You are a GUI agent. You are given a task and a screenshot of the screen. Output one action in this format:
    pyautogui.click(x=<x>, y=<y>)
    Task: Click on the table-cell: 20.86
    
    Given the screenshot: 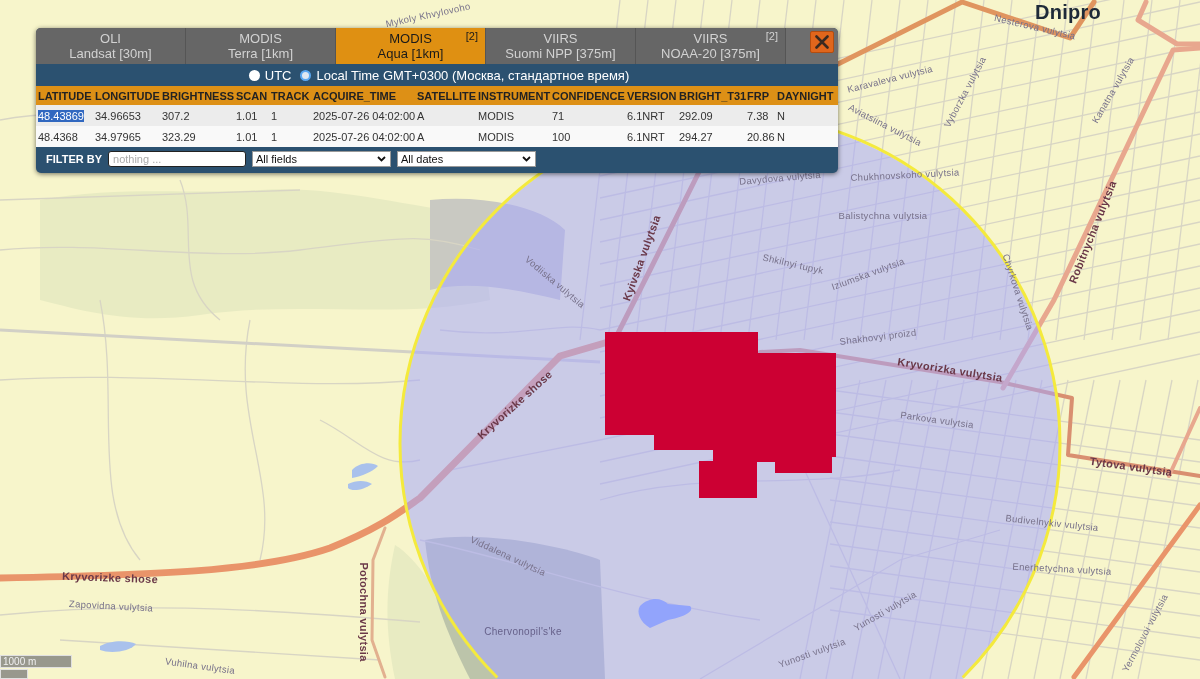 What is the action you would take?
    pyautogui.click(x=761, y=136)
    